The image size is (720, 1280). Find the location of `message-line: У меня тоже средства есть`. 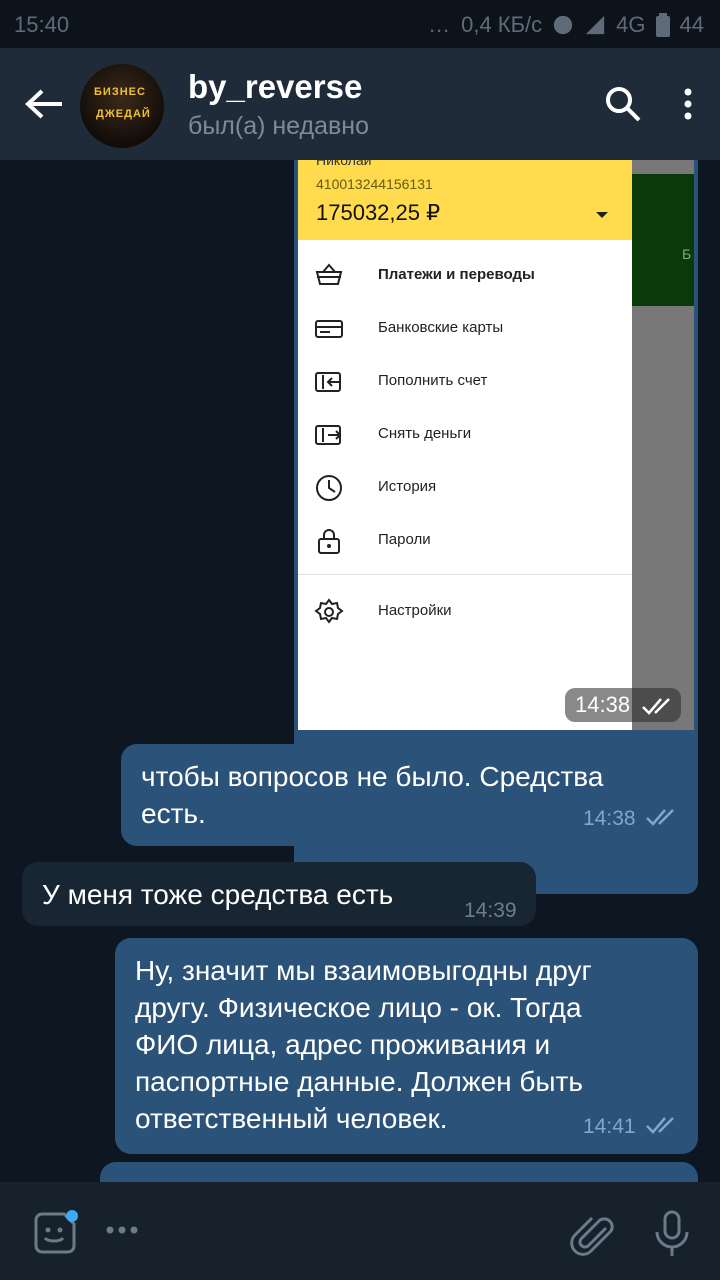

message-line: У меня тоже средства есть is located at coordinates (218, 894).